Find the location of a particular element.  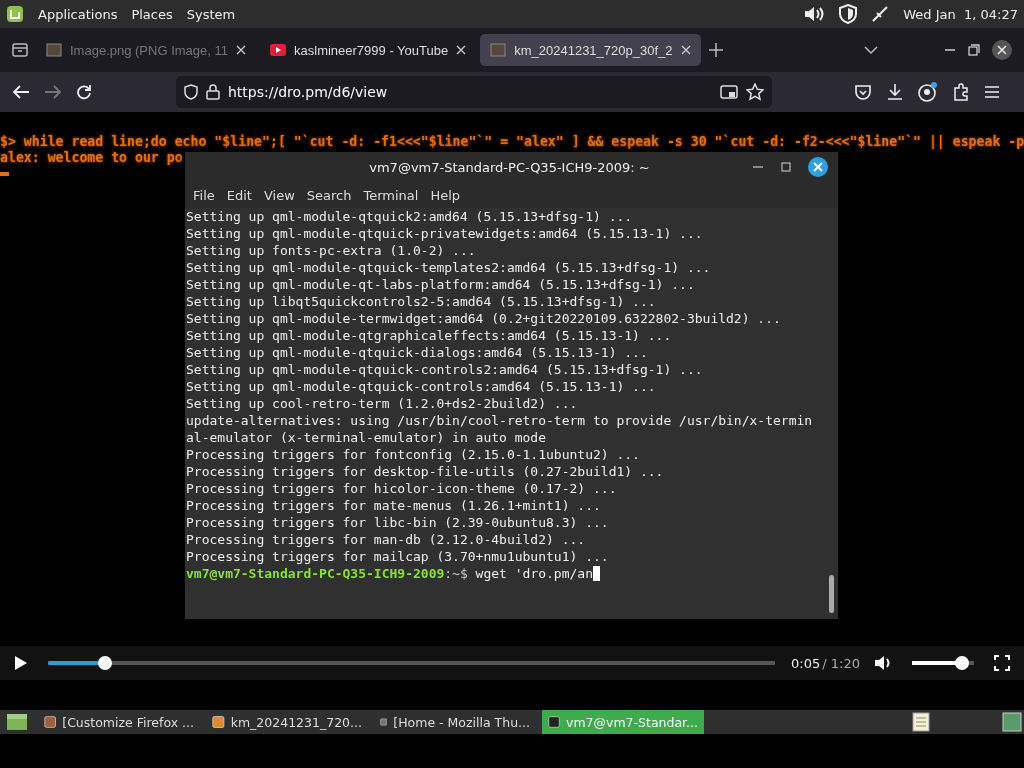

play-logo-icon is located at coordinates (278, 50).